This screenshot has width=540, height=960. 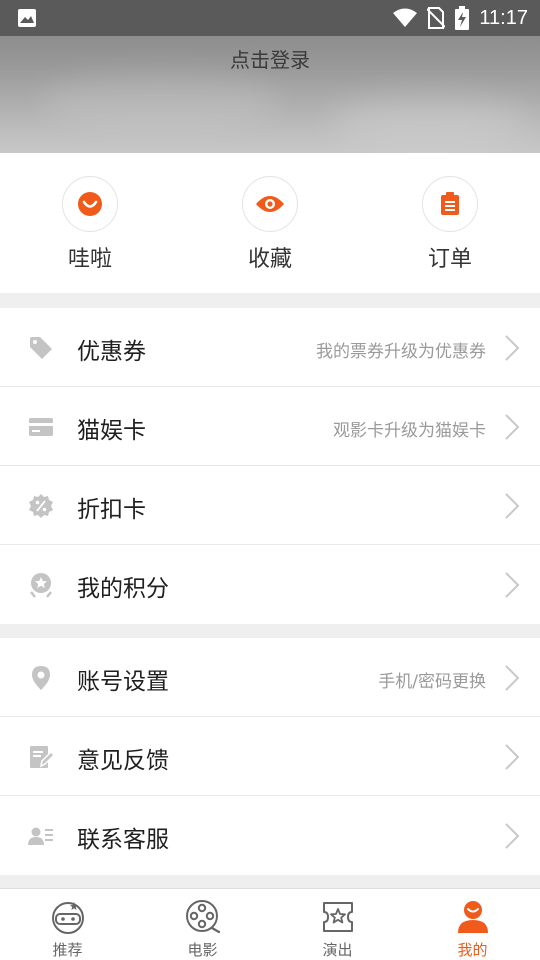 I want to click on menu-item-label: 优惠券, so click(x=111, y=352).